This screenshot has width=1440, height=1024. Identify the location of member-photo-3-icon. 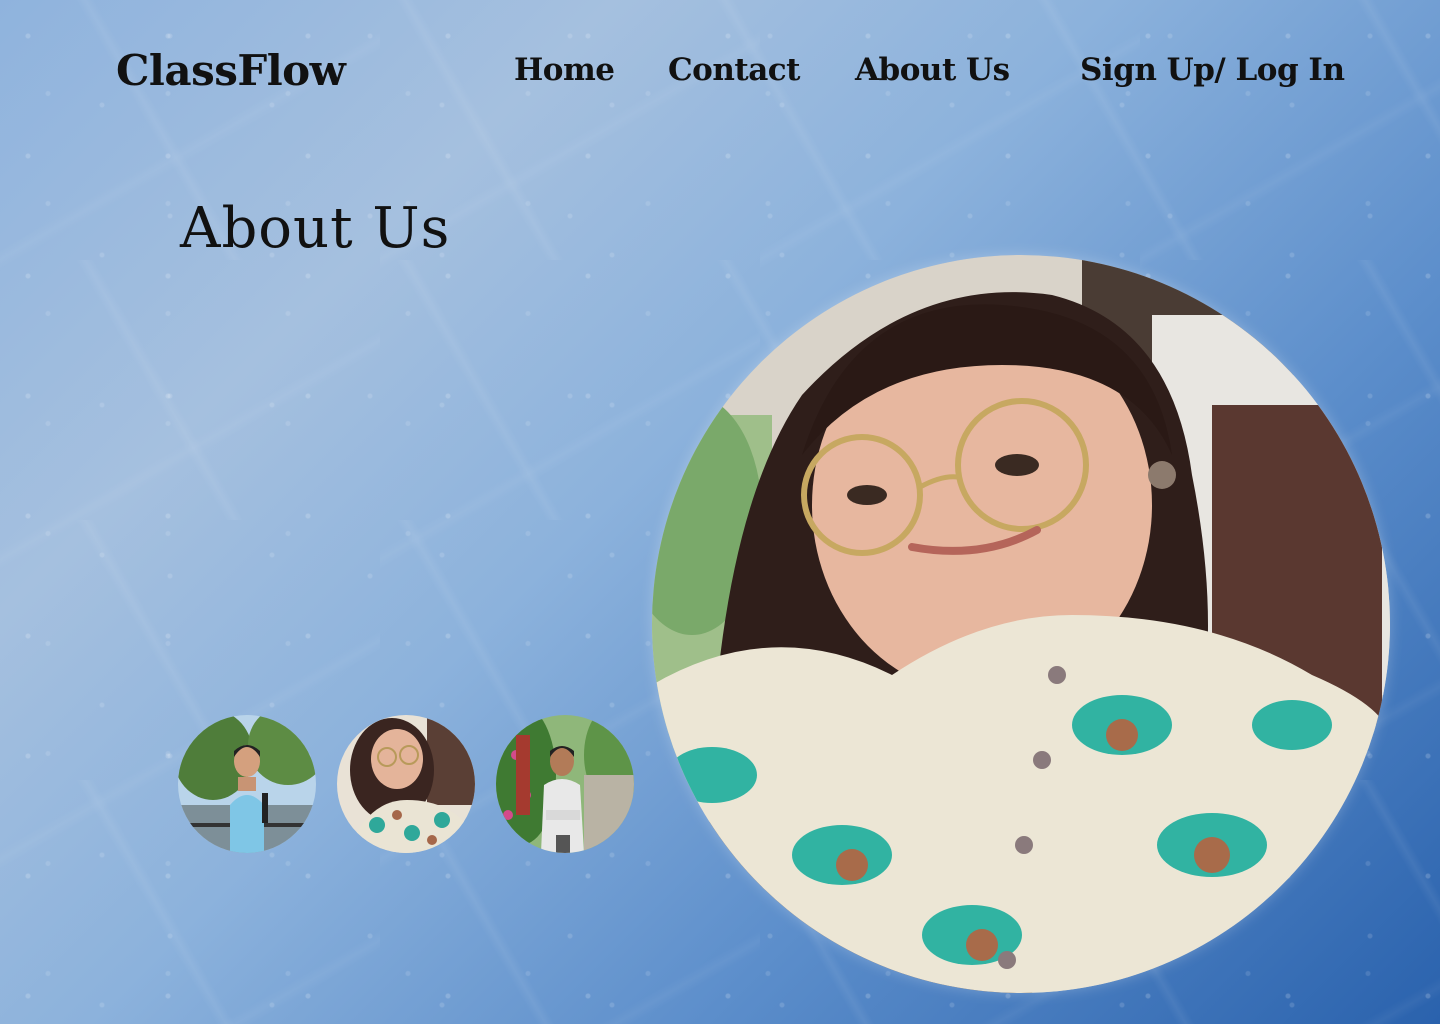
(565, 784).